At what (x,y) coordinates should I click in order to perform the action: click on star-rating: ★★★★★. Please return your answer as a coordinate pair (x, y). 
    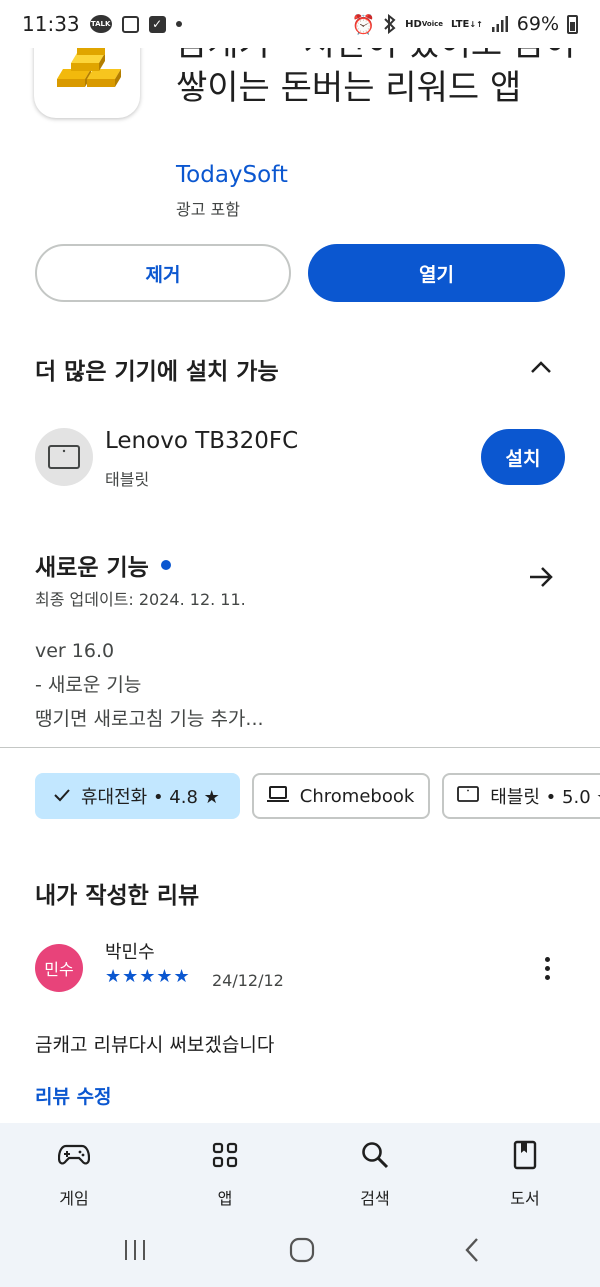
    Looking at the image, I should click on (148, 976).